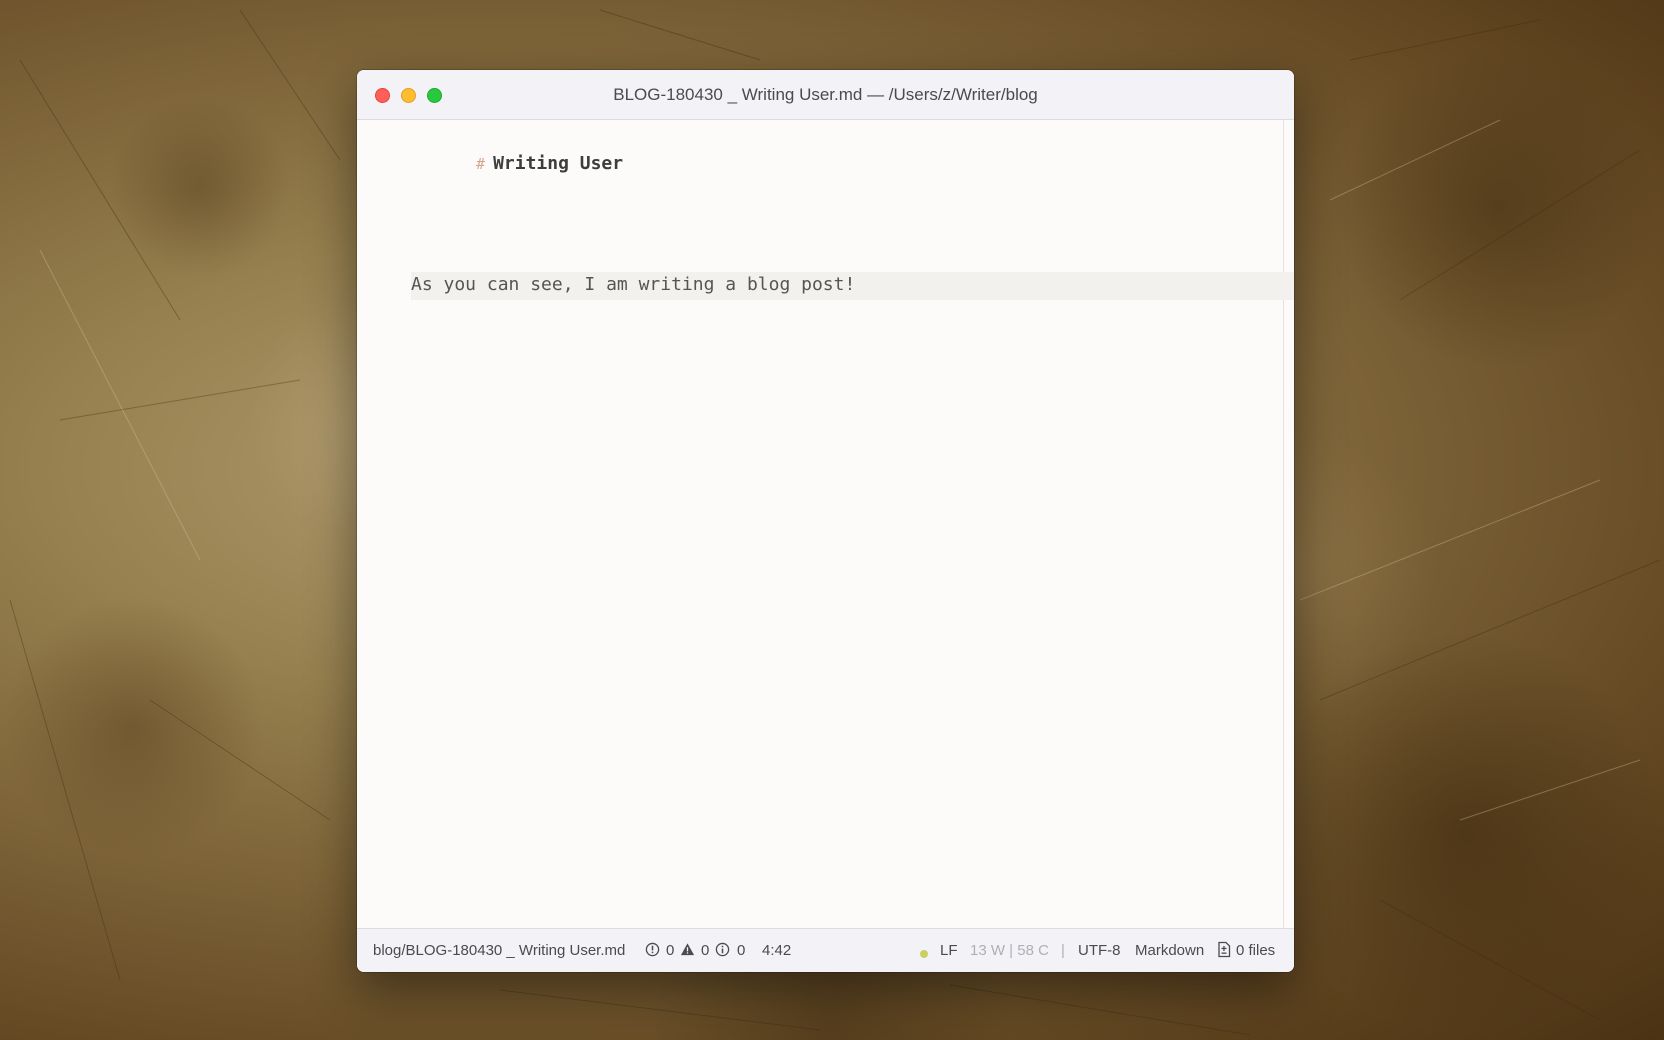 This screenshot has width=1664, height=1040. What do you see at coordinates (670, 950) in the screenshot?
I see `errors-count: 0` at bounding box center [670, 950].